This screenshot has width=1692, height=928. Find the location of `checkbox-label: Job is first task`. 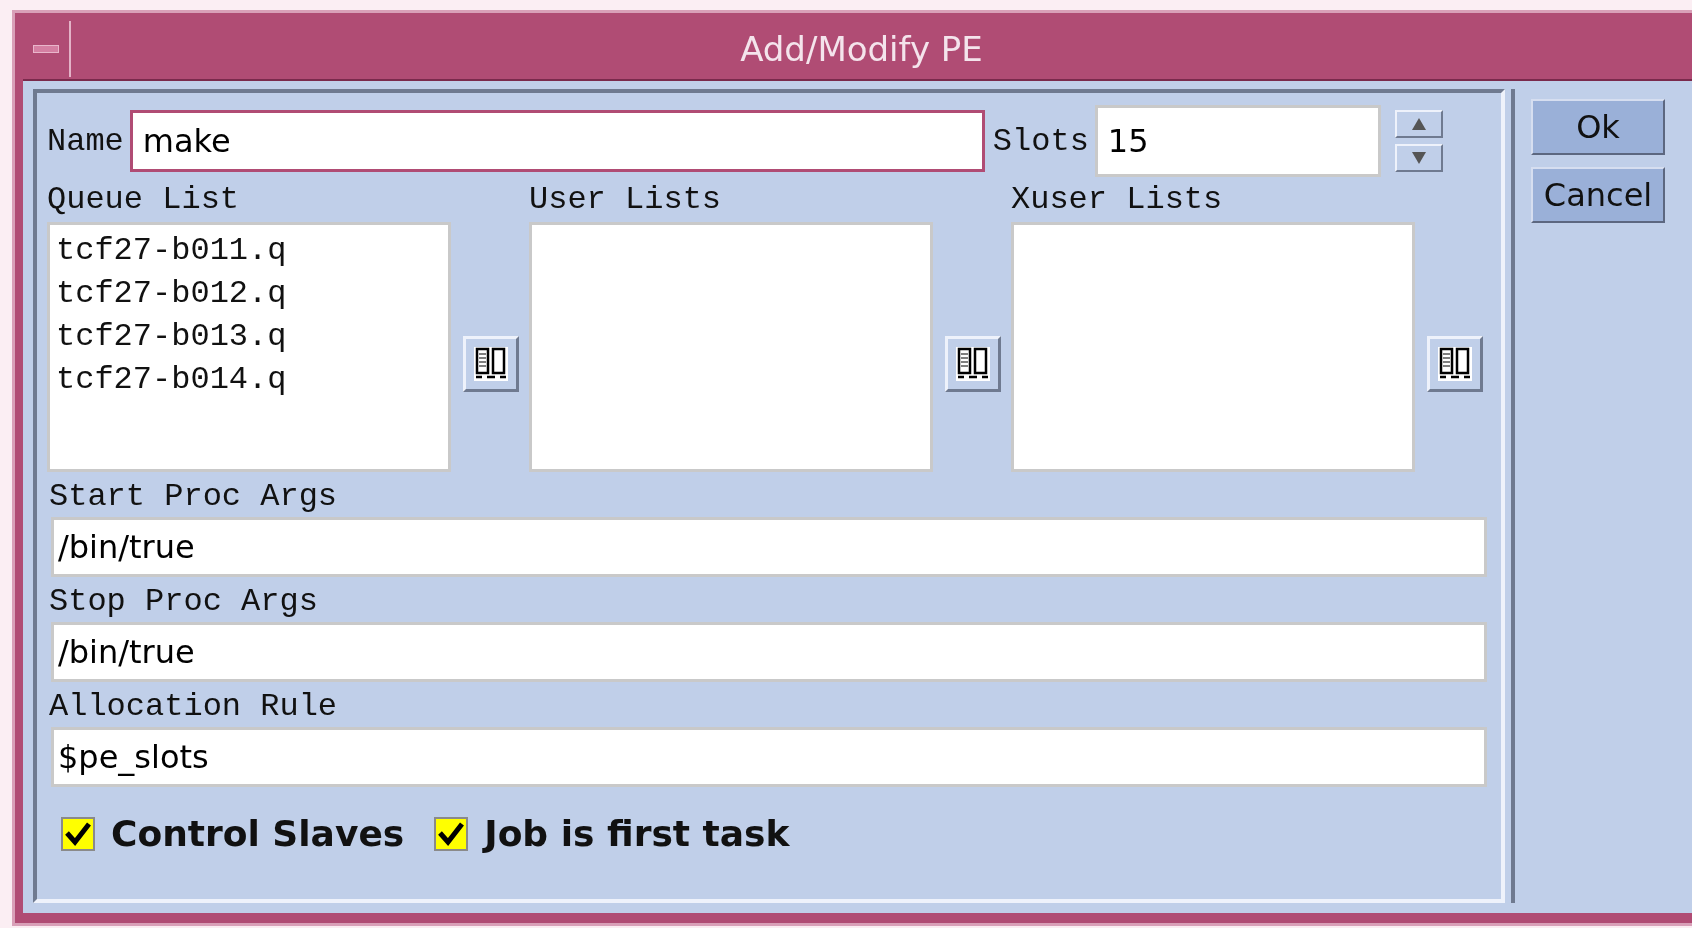

checkbox-label: Job is first task is located at coordinates (637, 833).